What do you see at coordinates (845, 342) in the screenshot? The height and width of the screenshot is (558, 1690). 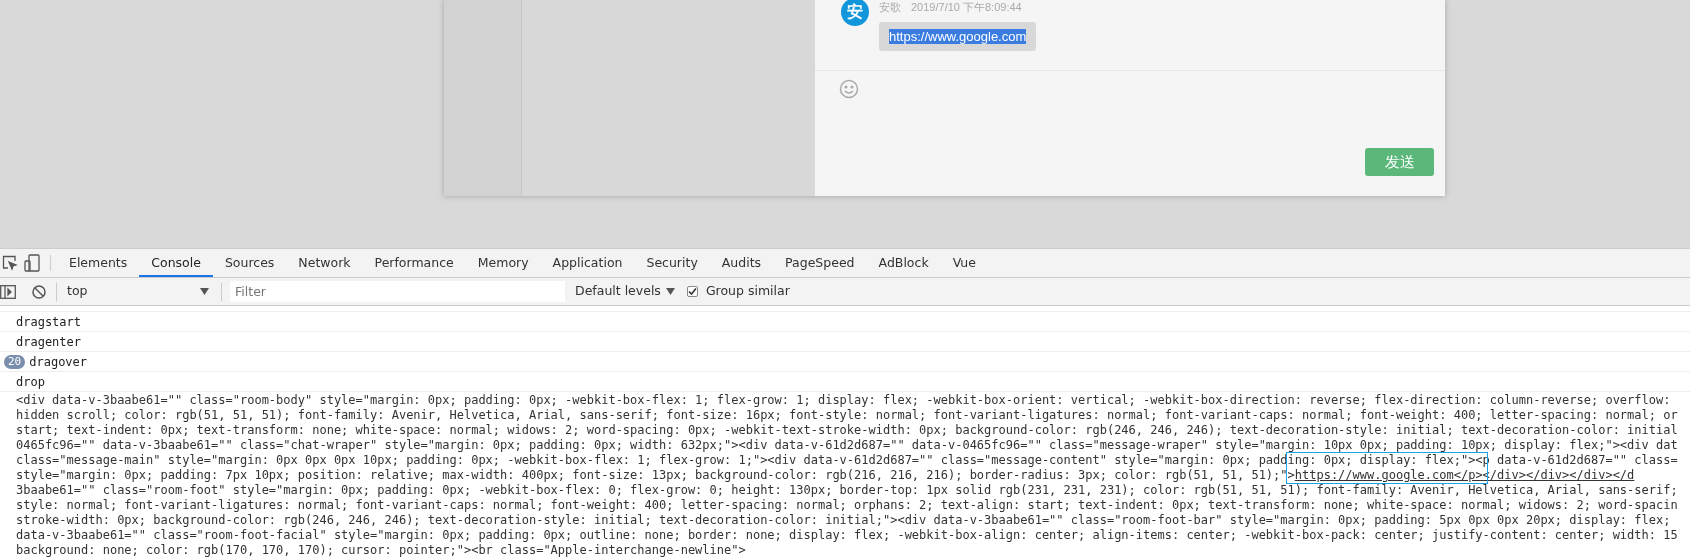 I see `console-message: dragenter` at bounding box center [845, 342].